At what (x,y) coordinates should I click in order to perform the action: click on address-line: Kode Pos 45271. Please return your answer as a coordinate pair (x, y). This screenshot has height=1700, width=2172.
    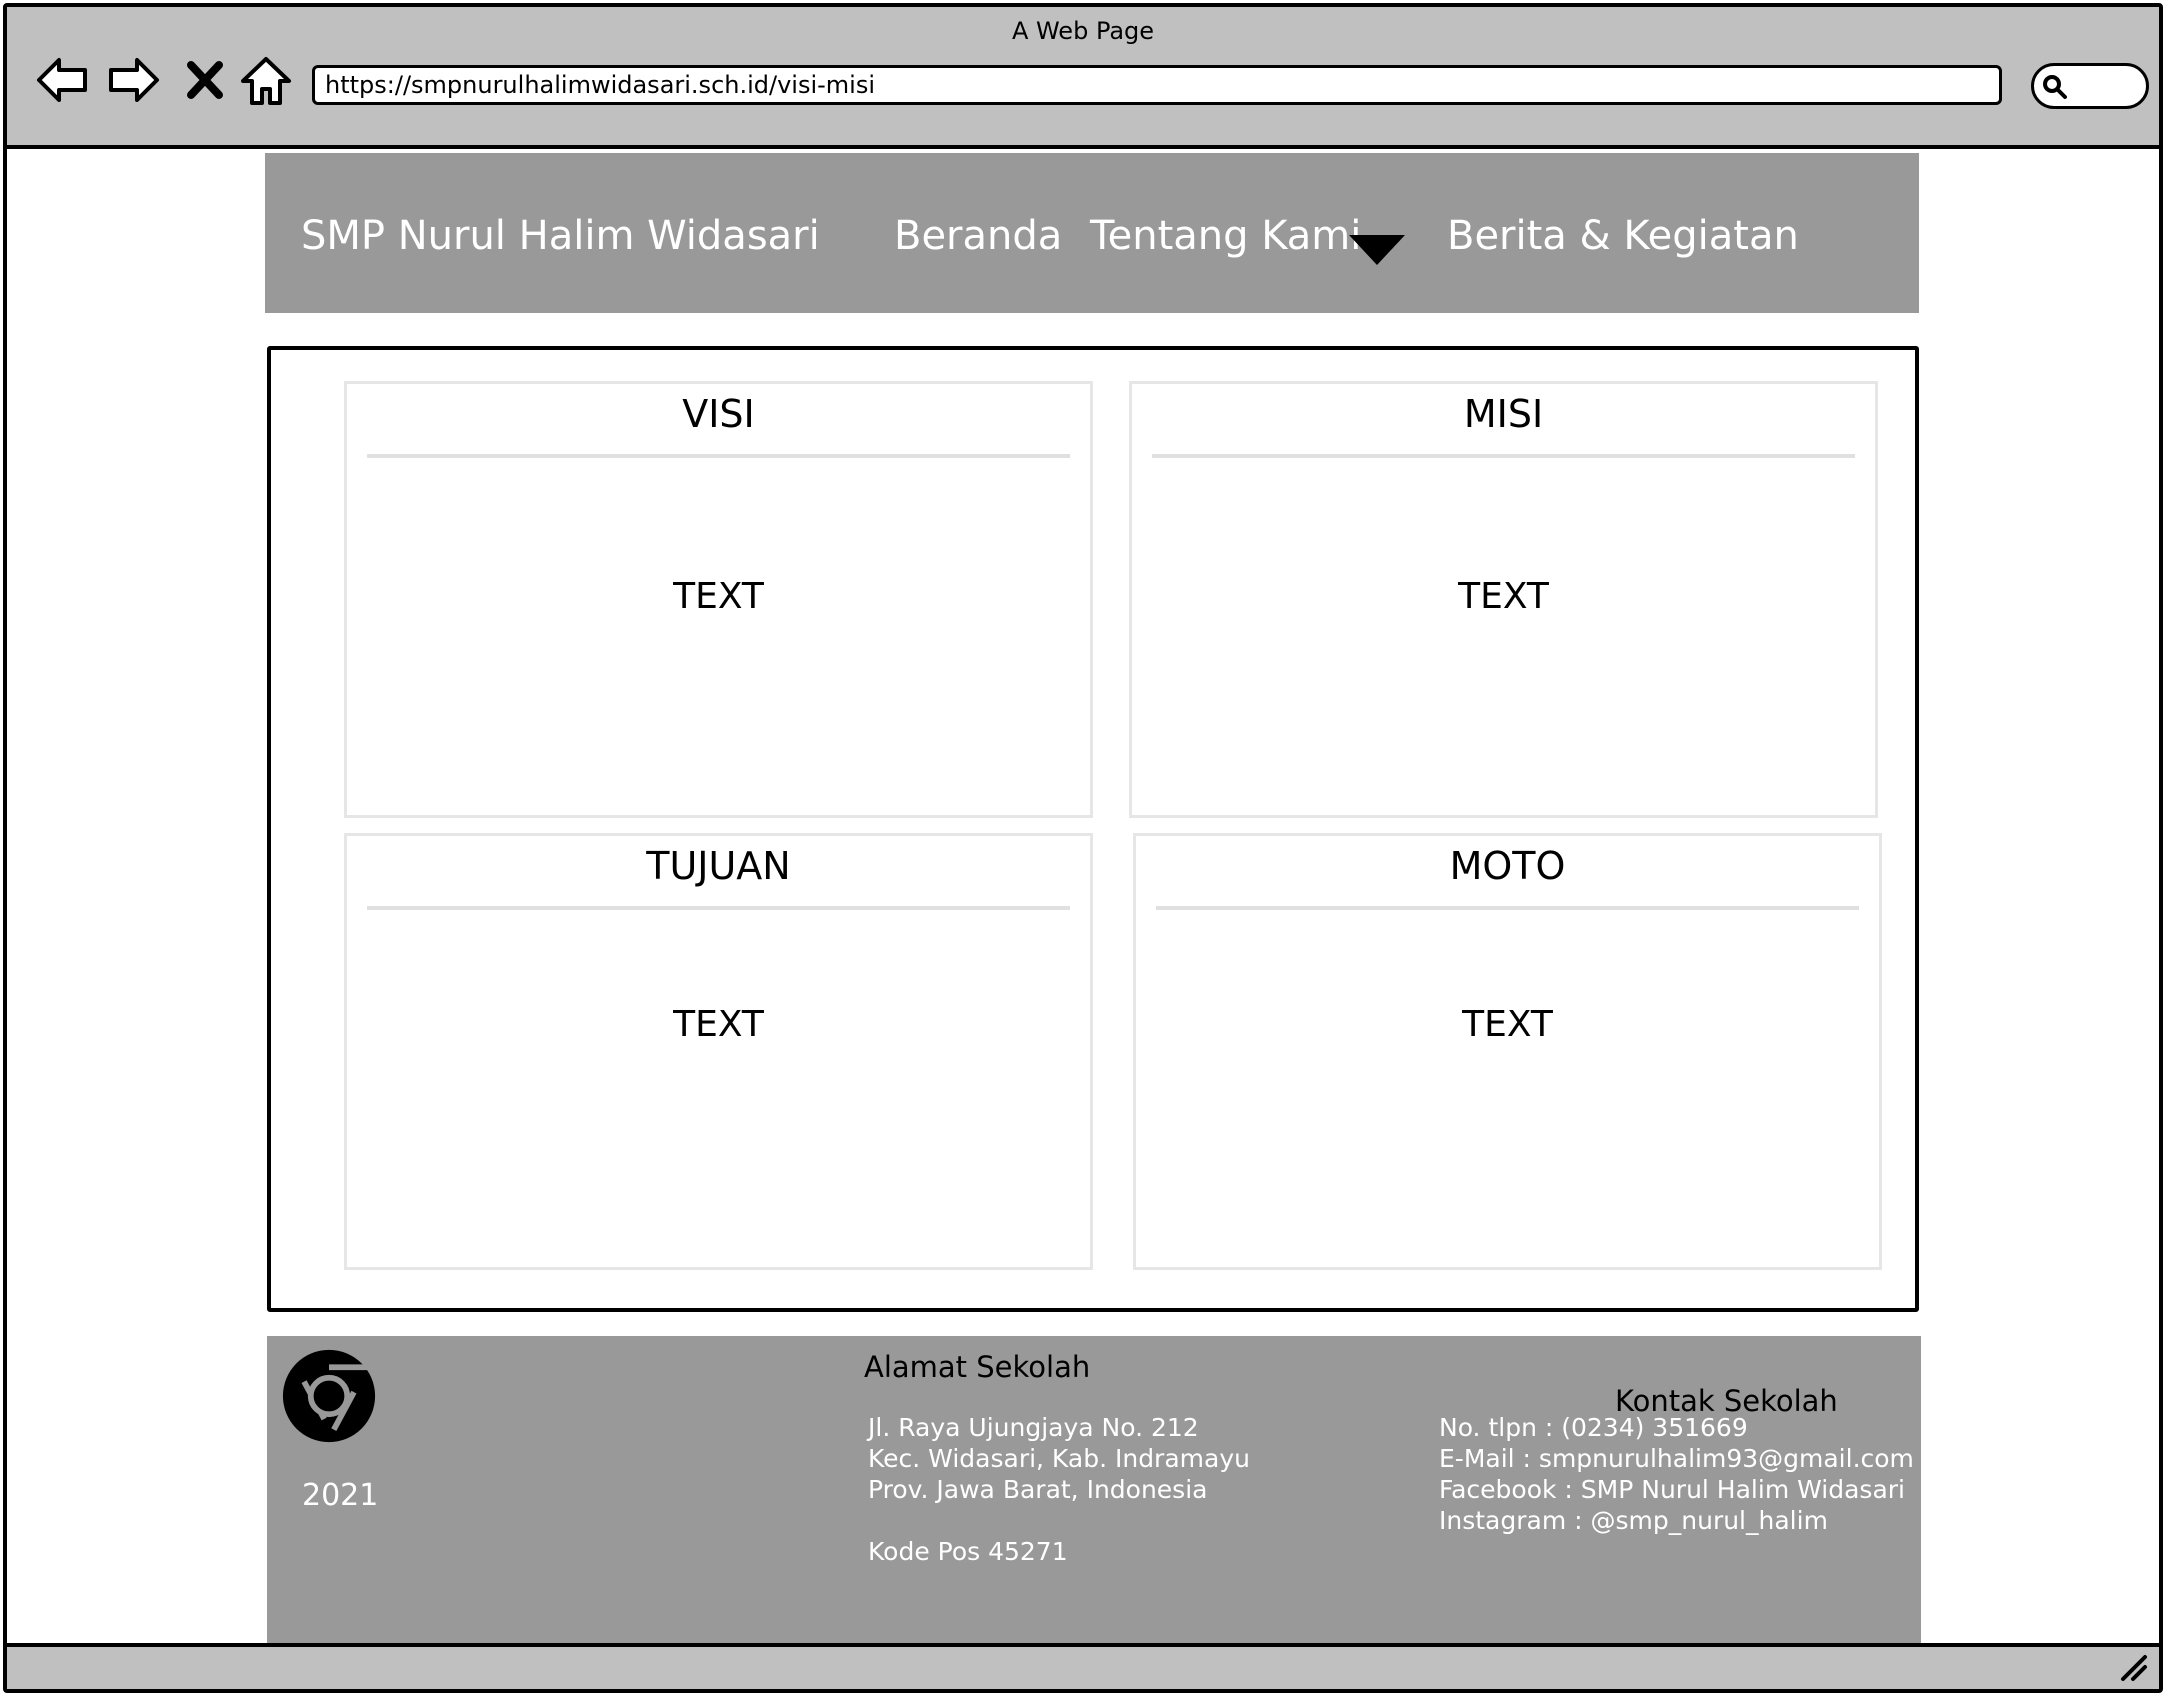
    Looking at the image, I should click on (968, 1551).